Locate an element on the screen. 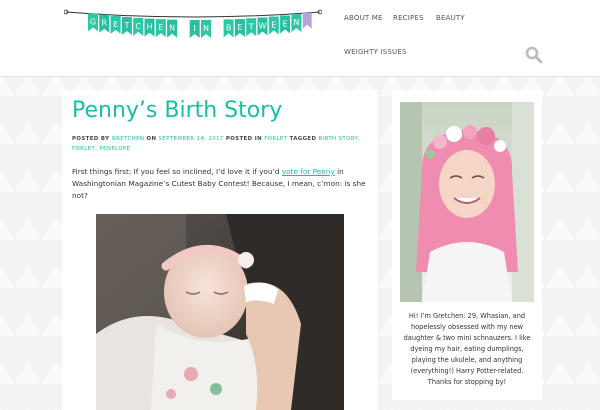  pennant-letter: I is located at coordinates (195, 28).